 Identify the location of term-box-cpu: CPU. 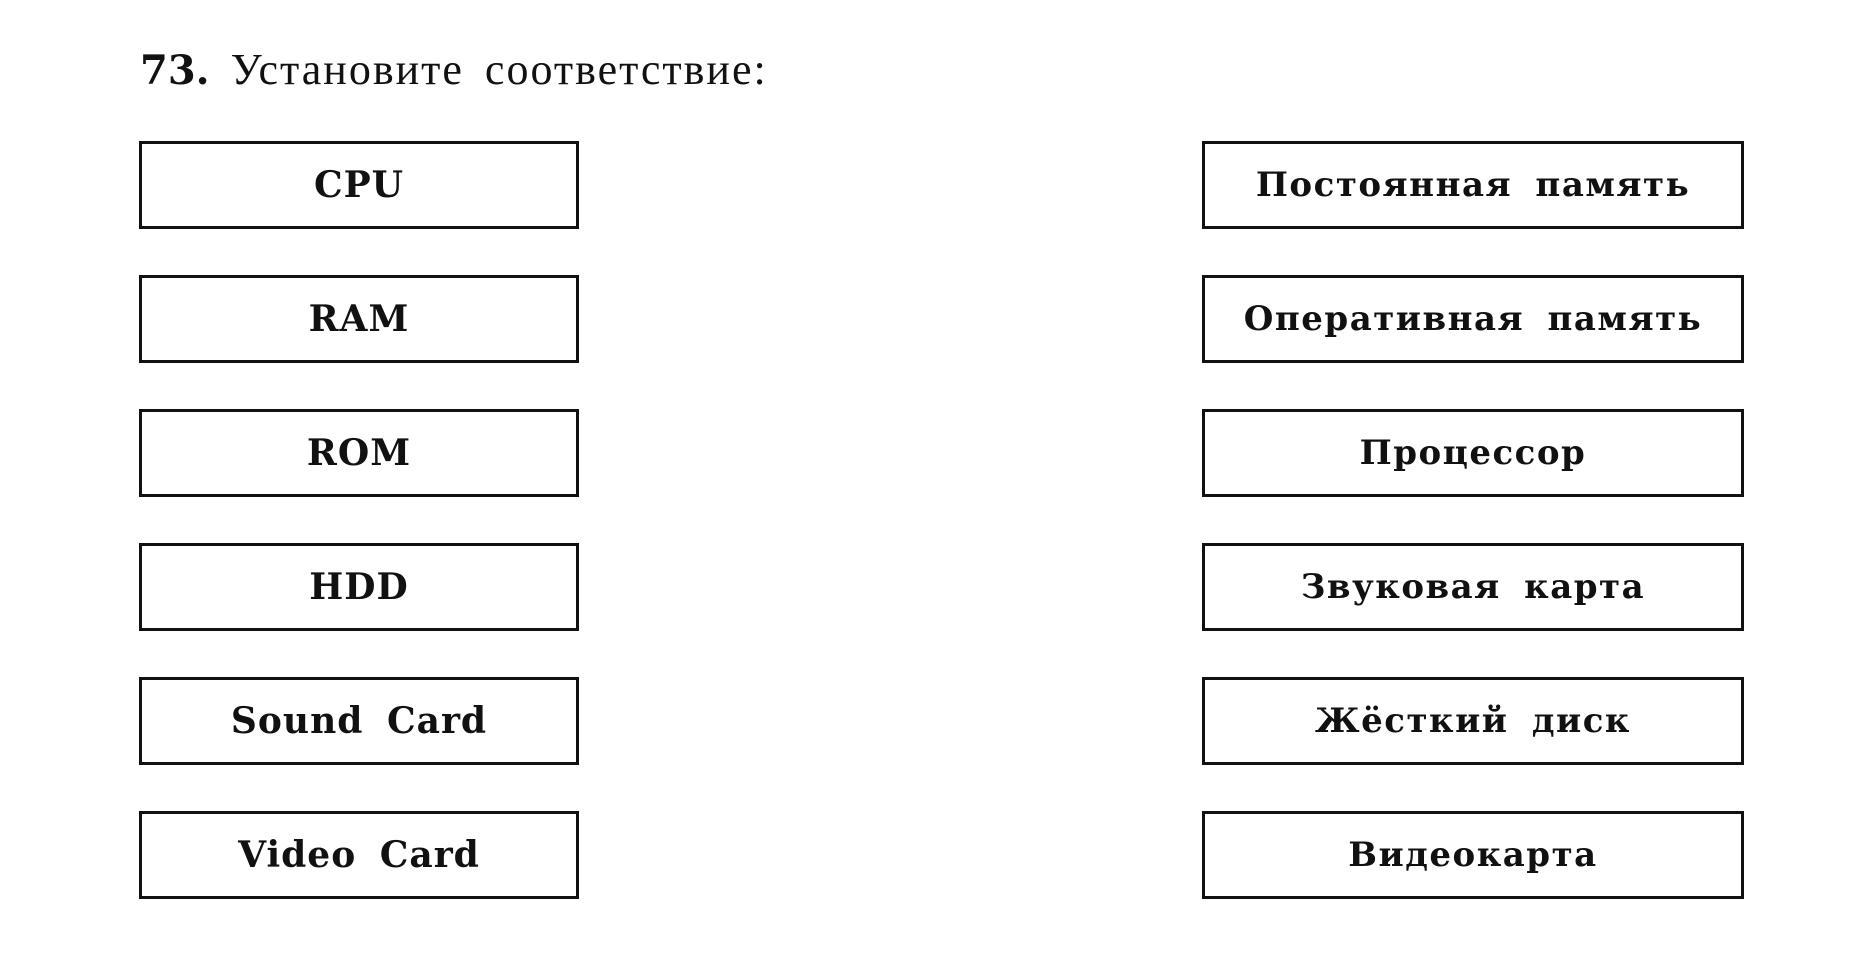
(359, 185).